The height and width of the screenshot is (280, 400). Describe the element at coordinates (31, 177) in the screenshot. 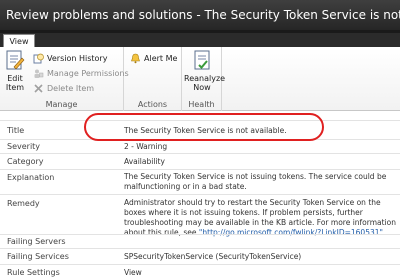

I see `explanation-label: Explanation` at that location.